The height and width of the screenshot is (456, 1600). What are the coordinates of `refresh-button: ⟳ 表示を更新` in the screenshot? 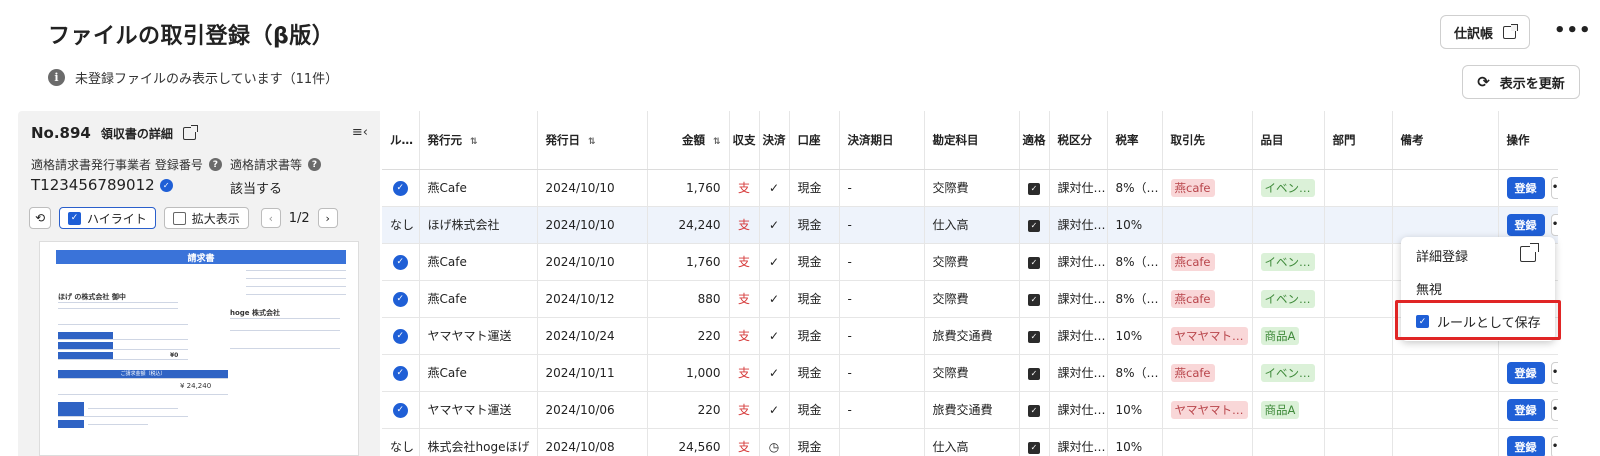 It's located at (1521, 82).